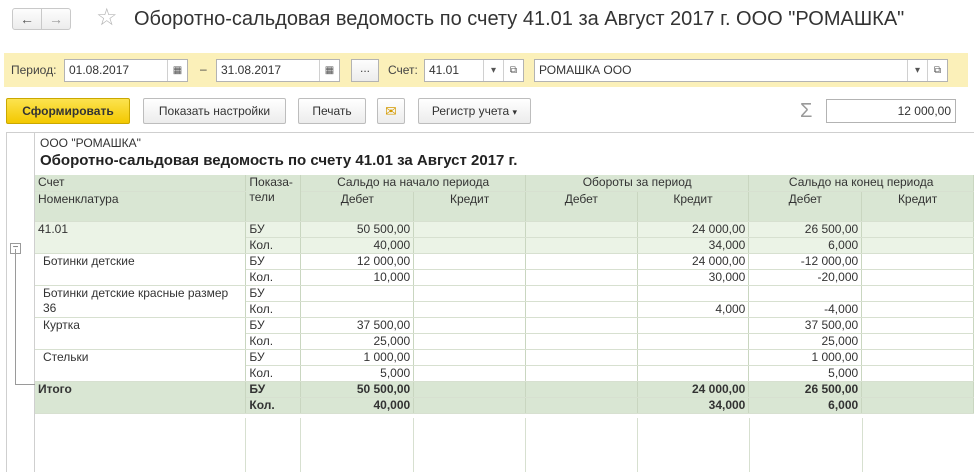 This screenshot has height=472, width=974. Describe the element at coordinates (27, 19) in the screenshot. I see `back-button: ←` at that location.